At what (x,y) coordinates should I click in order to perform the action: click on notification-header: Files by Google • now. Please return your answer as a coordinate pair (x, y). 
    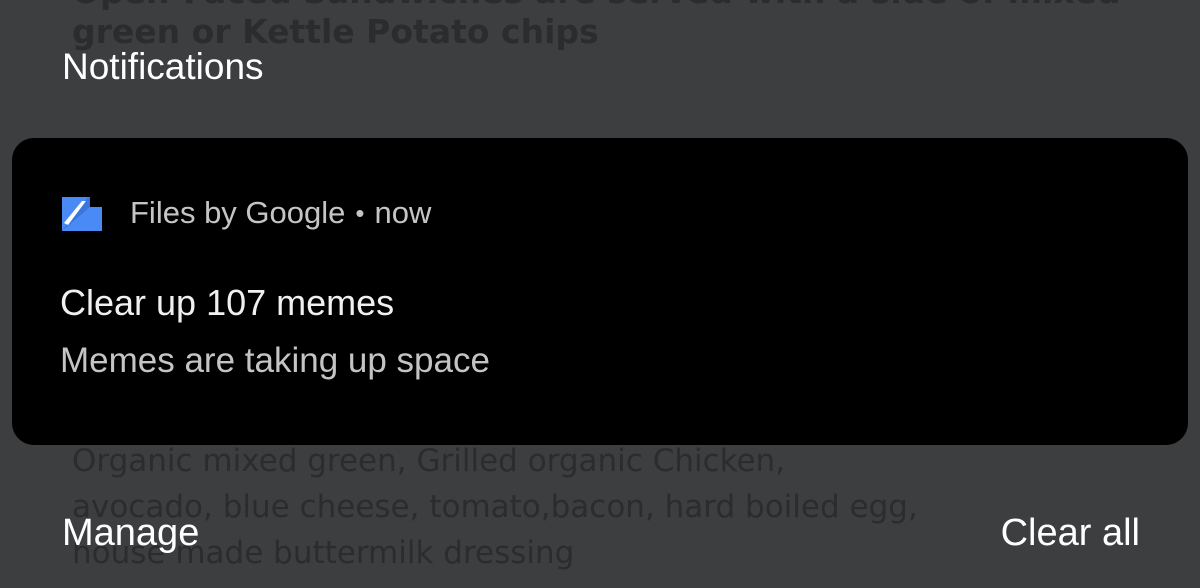
    Looking at the image, I should click on (243, 213).